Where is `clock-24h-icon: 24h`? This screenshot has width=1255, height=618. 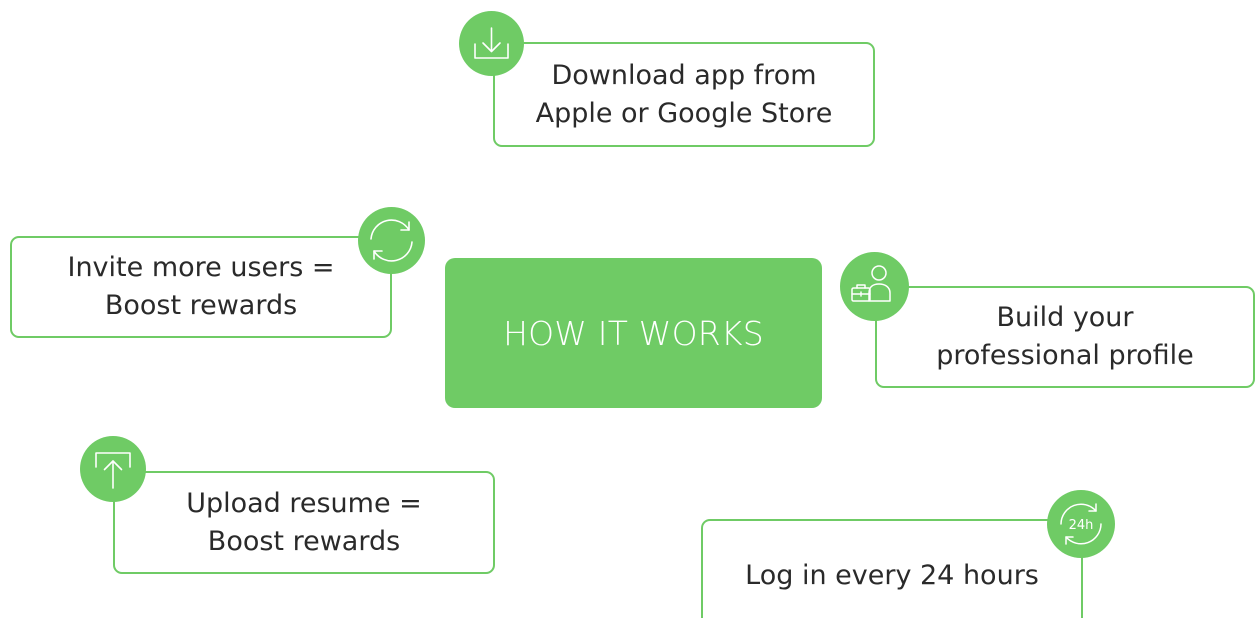
clock-24h-icon: 24h is located at coordinates (1081, 524).